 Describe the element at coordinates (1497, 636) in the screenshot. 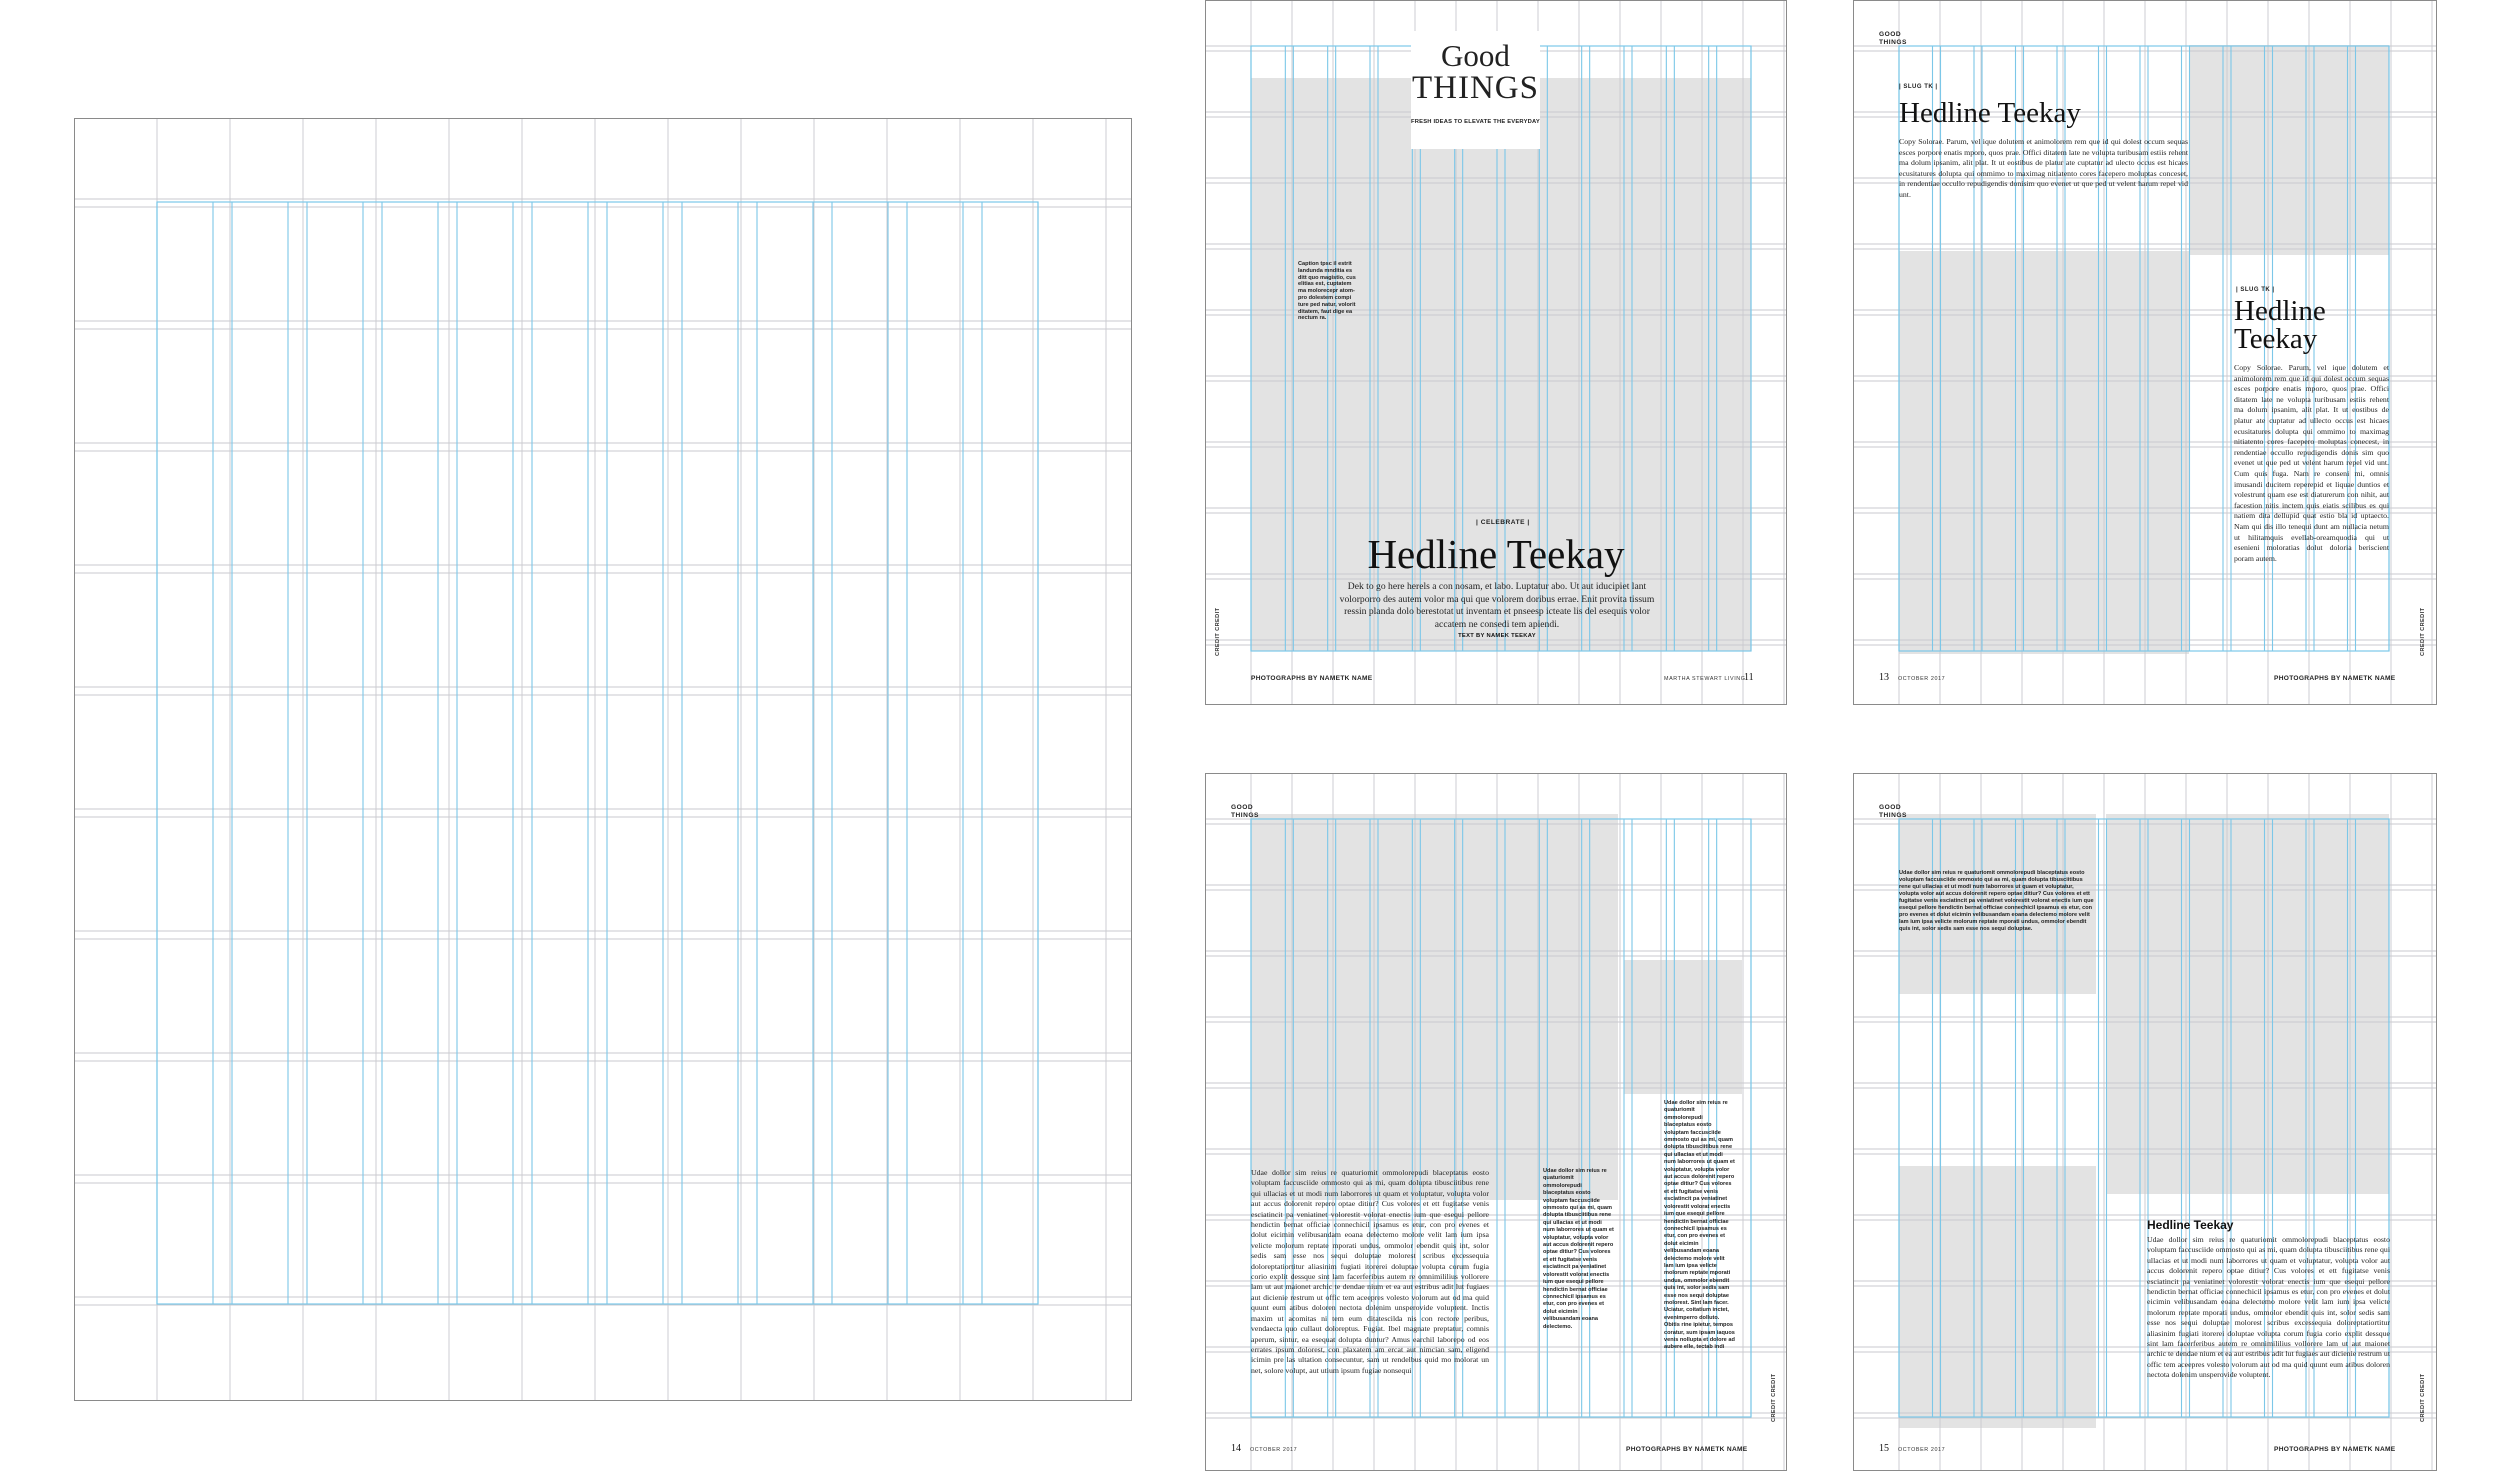

I see `byline: TEXT BY NAMEK TEEKAY` at that location.